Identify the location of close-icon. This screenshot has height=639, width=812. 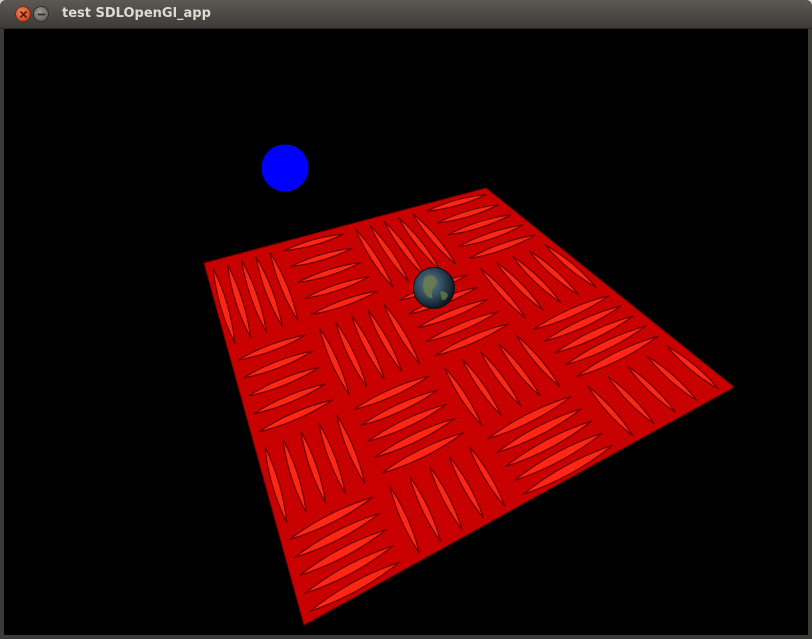
(23, 14).